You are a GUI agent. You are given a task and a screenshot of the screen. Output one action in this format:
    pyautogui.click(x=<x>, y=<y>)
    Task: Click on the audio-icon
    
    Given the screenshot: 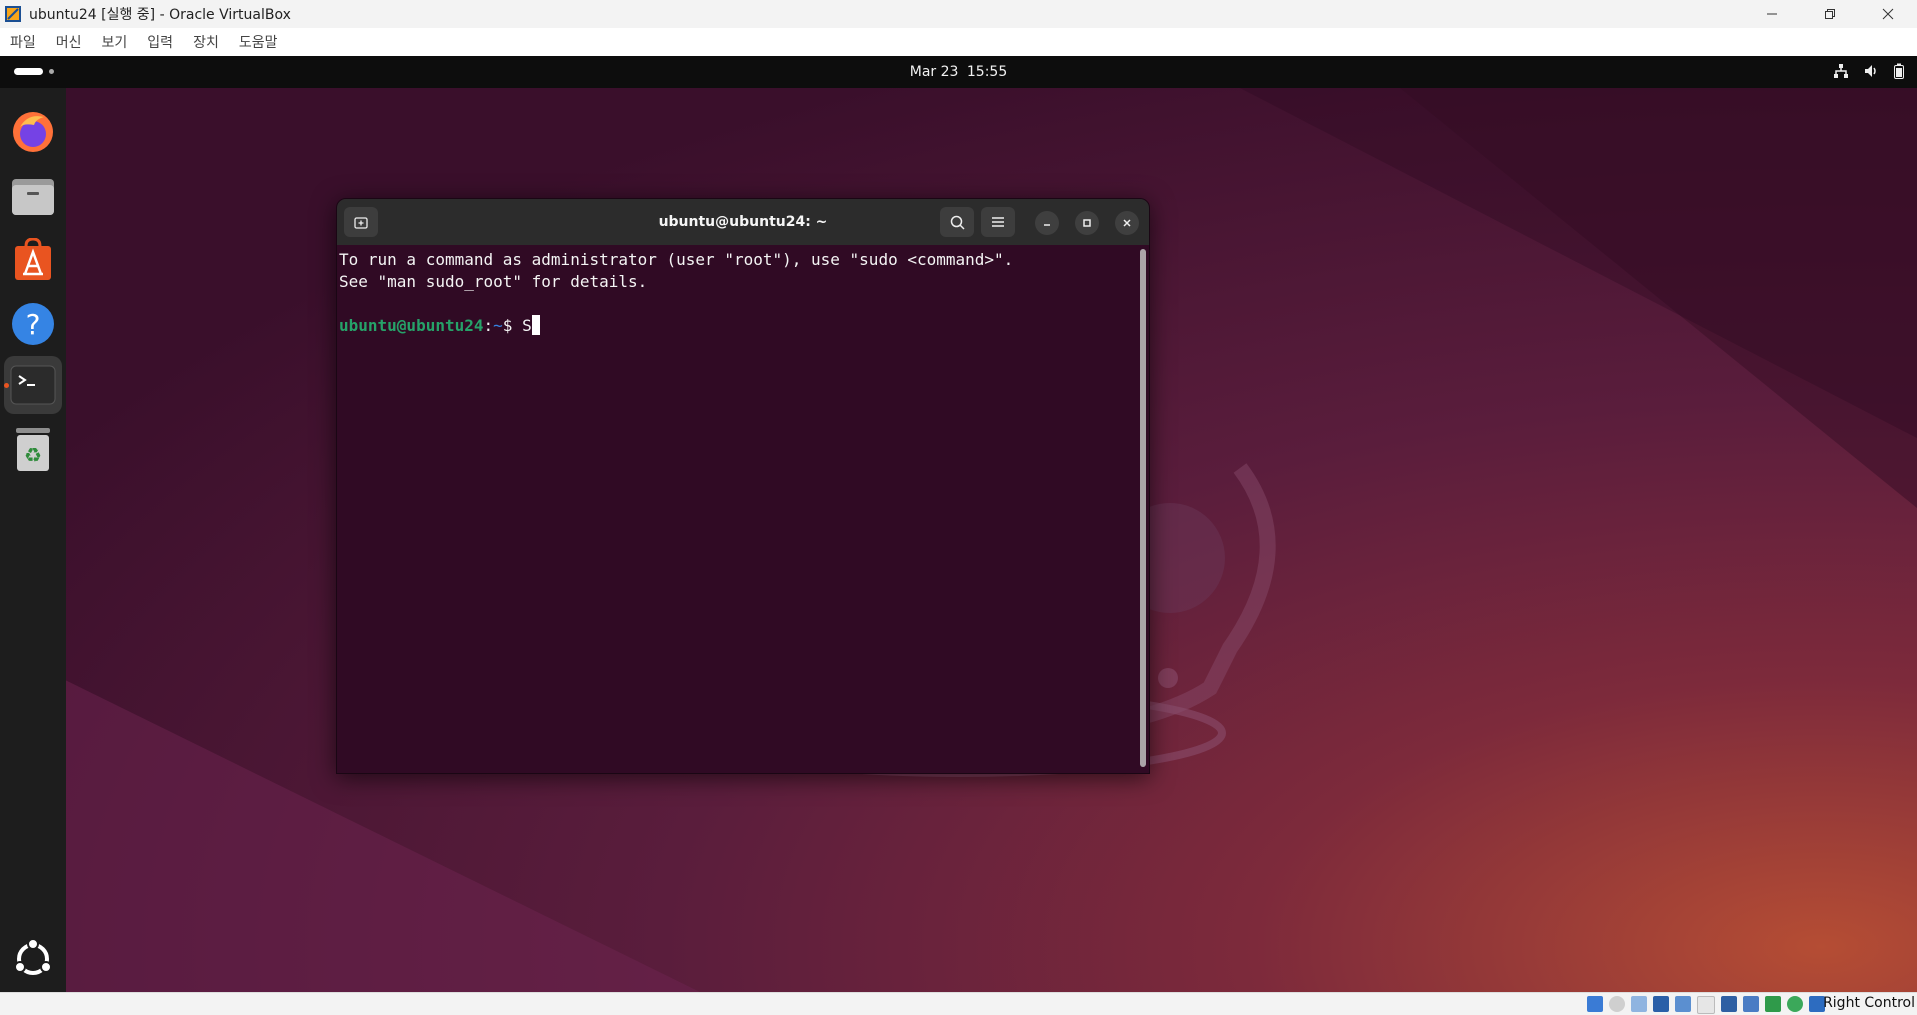 What is the action you would take?
    pyautogui.click(x=1639, y=1004)
    